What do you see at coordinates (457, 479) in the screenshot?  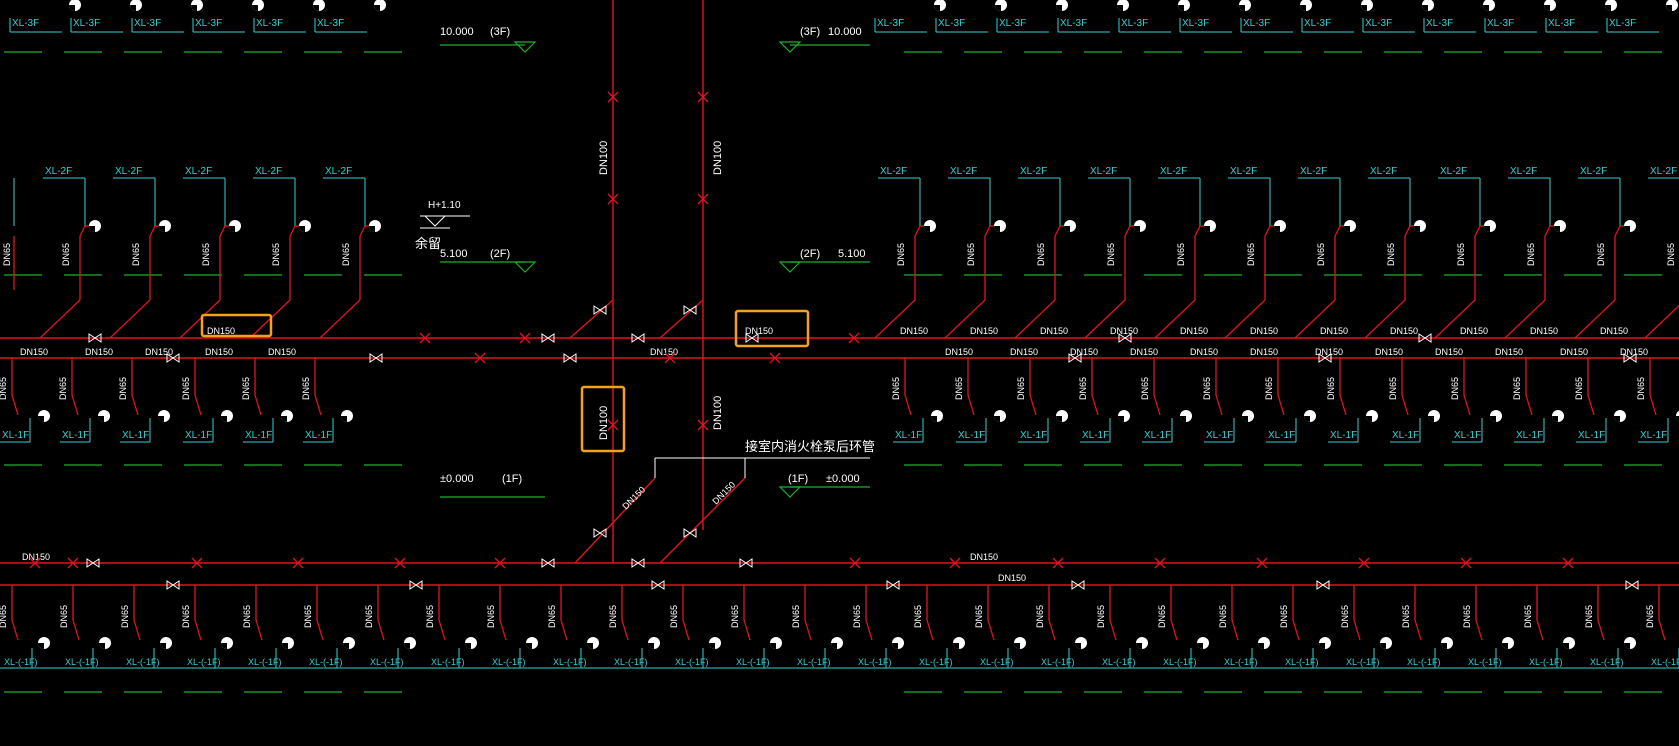 I see `elevation-1f-left-value: ±0.000` at bounding box center [457, 479].